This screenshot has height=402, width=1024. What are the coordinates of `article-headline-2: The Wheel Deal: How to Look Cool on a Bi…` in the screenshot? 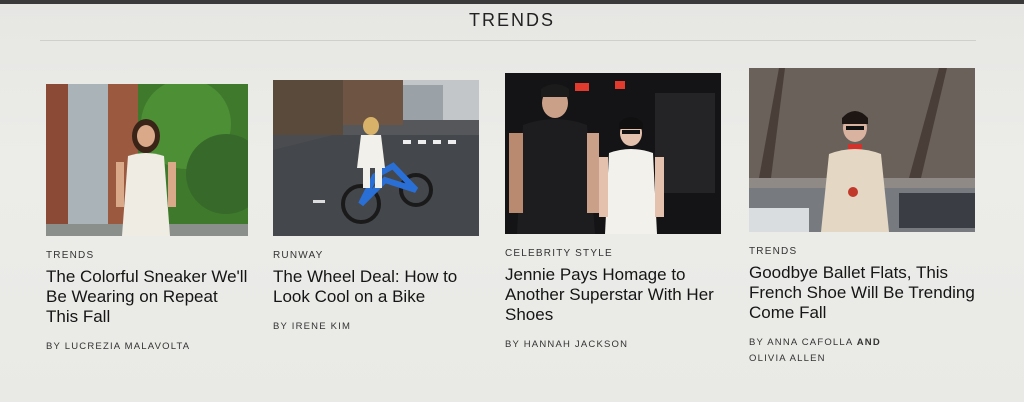 It's located at (376, 287).